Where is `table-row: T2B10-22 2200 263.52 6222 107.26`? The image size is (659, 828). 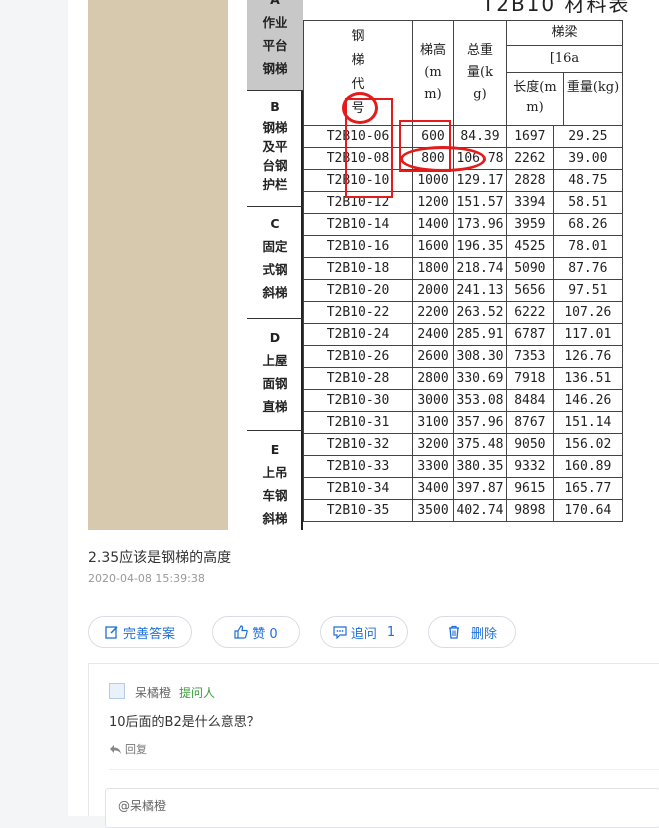 table-row: T2B10-22 2200 263.52 6222 107.26 is located at coordinates (463, 312).